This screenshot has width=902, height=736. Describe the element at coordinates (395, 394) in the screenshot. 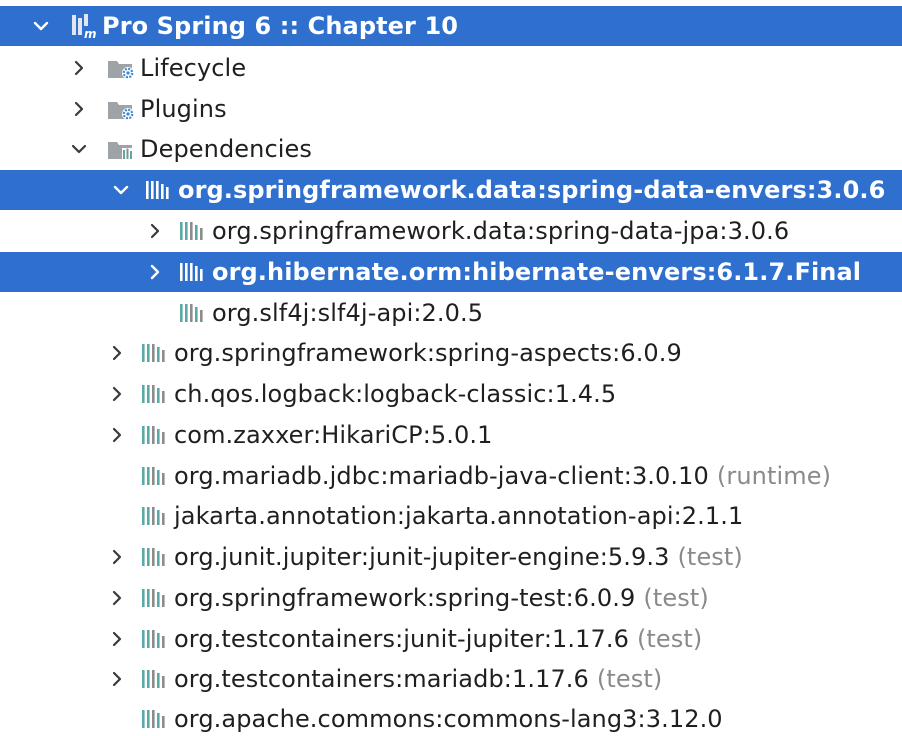

I see `dependency-label: ch.qos.logback:logback-classic:1.4.5` at that location.